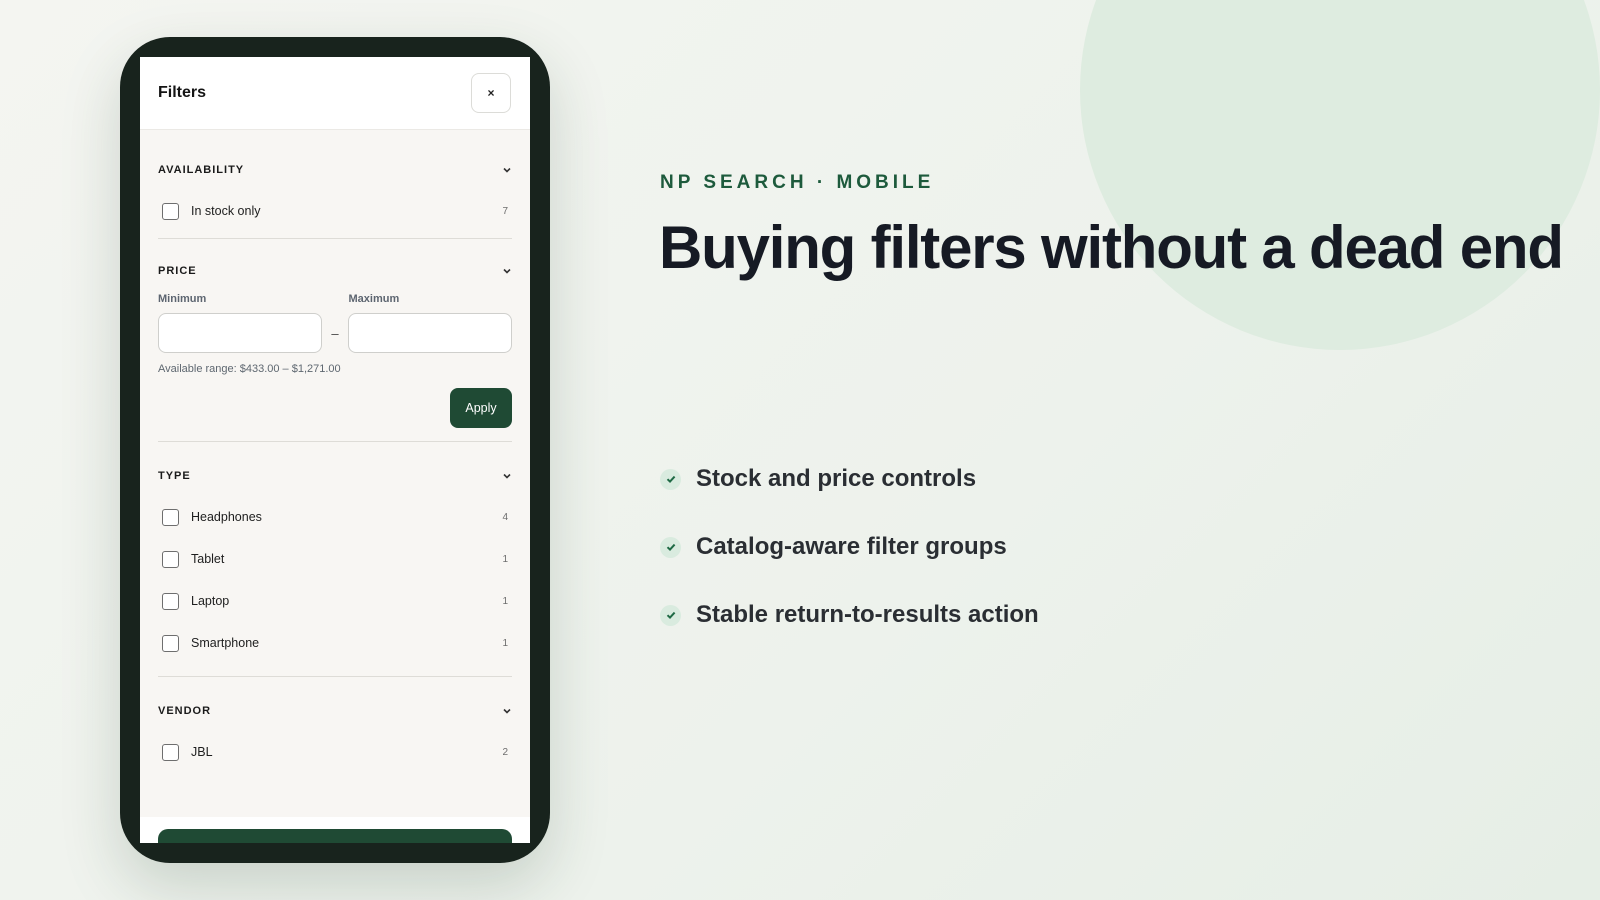 This screenshot has height=900, width=1600. I want to click on close-button: ×, so click(491, 93).